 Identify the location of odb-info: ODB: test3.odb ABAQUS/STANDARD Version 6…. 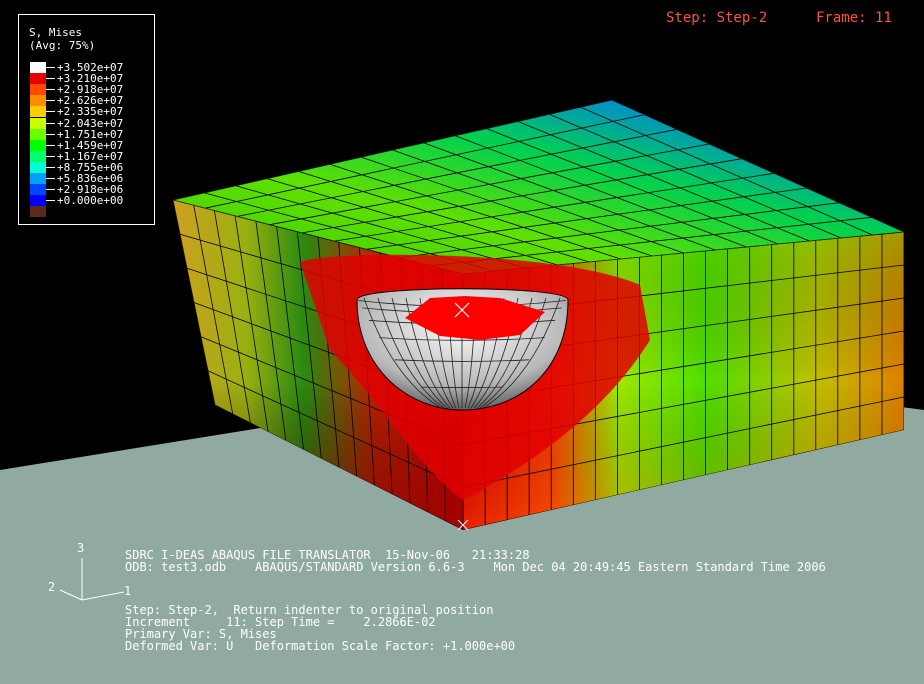
(475, 567).